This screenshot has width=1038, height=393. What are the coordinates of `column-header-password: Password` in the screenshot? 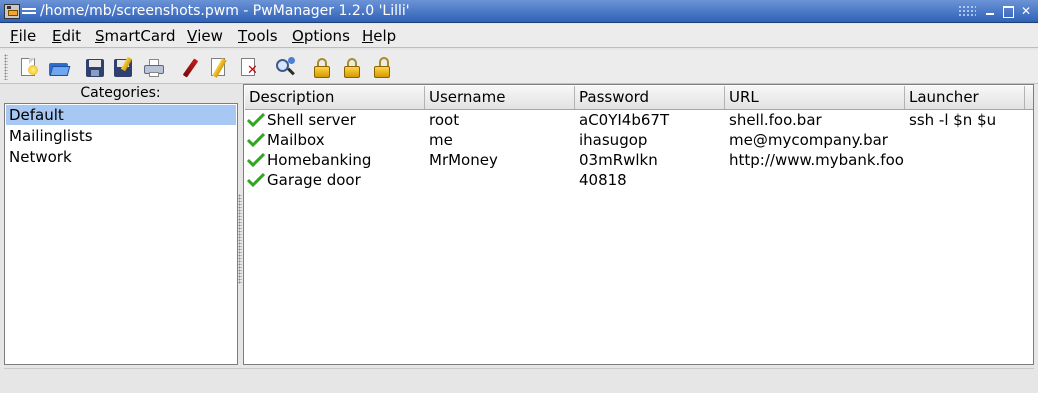 It's located at (650, 97).